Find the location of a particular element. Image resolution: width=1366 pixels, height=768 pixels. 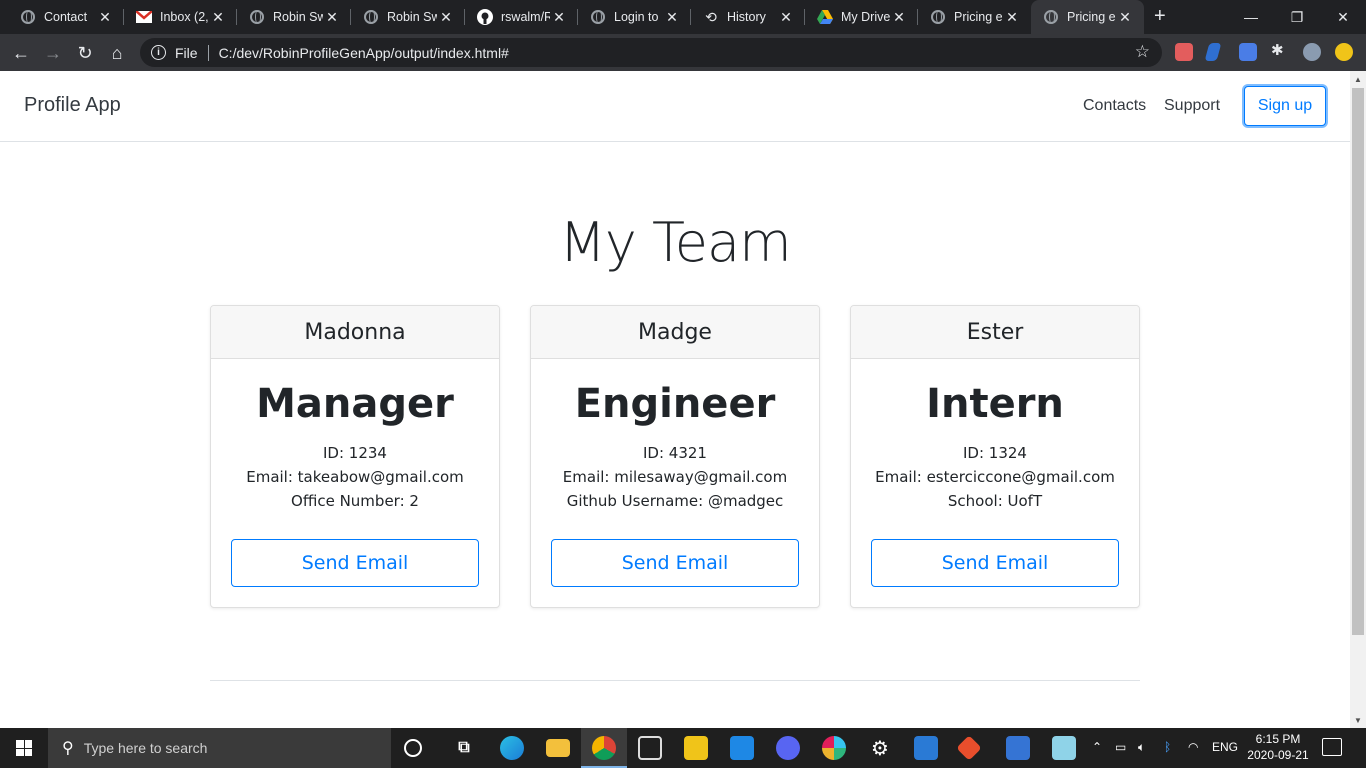

tab-title: Contact is located at coordinates (66, 17).